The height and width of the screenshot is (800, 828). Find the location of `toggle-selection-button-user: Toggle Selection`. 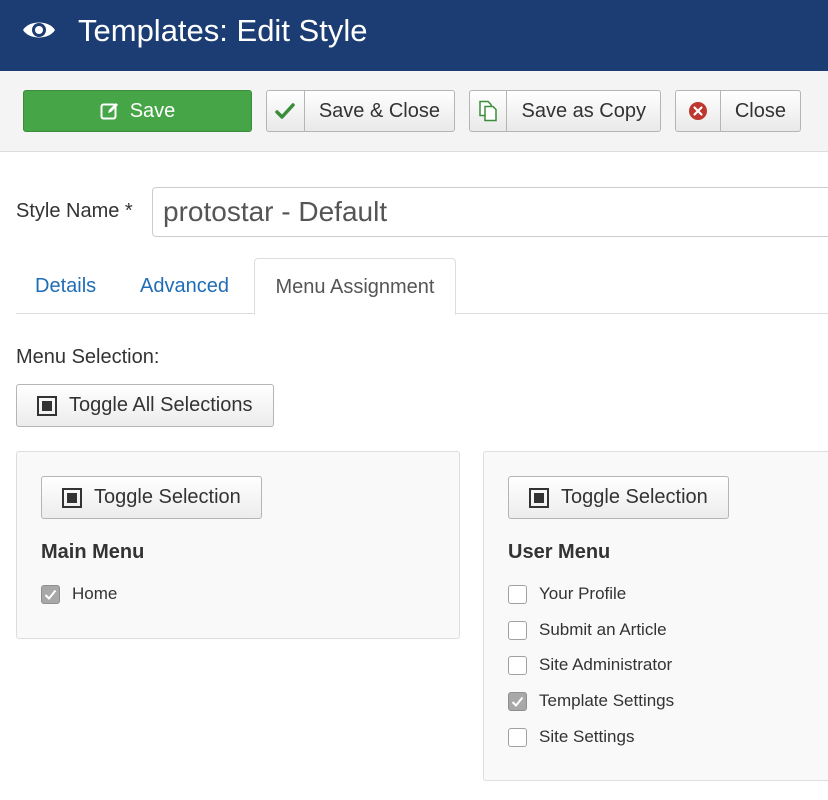

toggle-selection-button-user: Toggle Selection is located at coordinates (618, 497).